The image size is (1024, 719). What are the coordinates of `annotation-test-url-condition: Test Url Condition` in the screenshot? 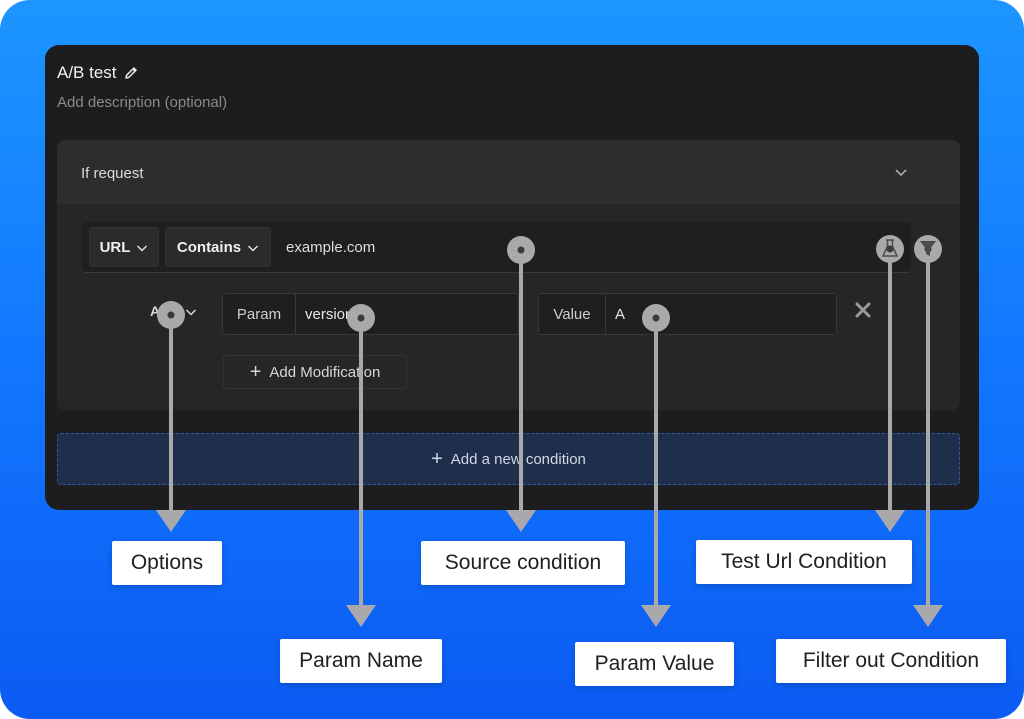 It's located at (804, 562).